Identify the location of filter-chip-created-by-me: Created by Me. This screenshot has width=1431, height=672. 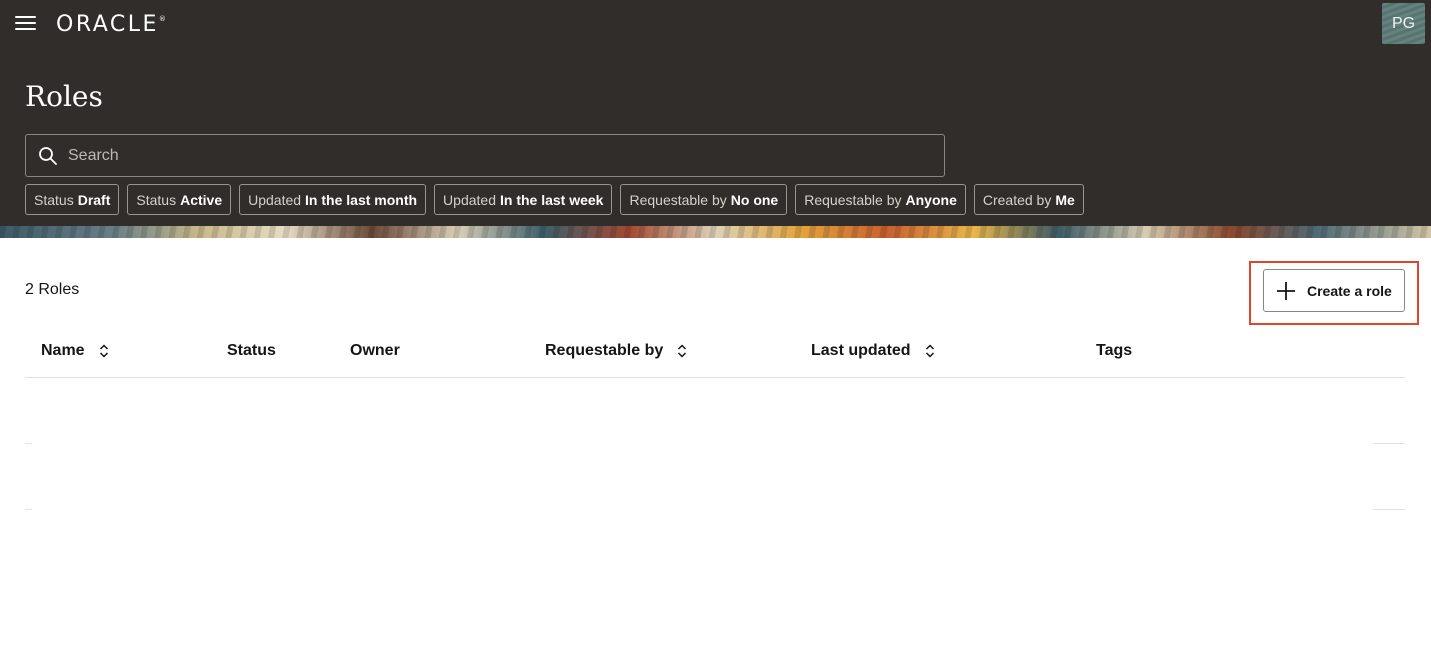
(1028, 199).